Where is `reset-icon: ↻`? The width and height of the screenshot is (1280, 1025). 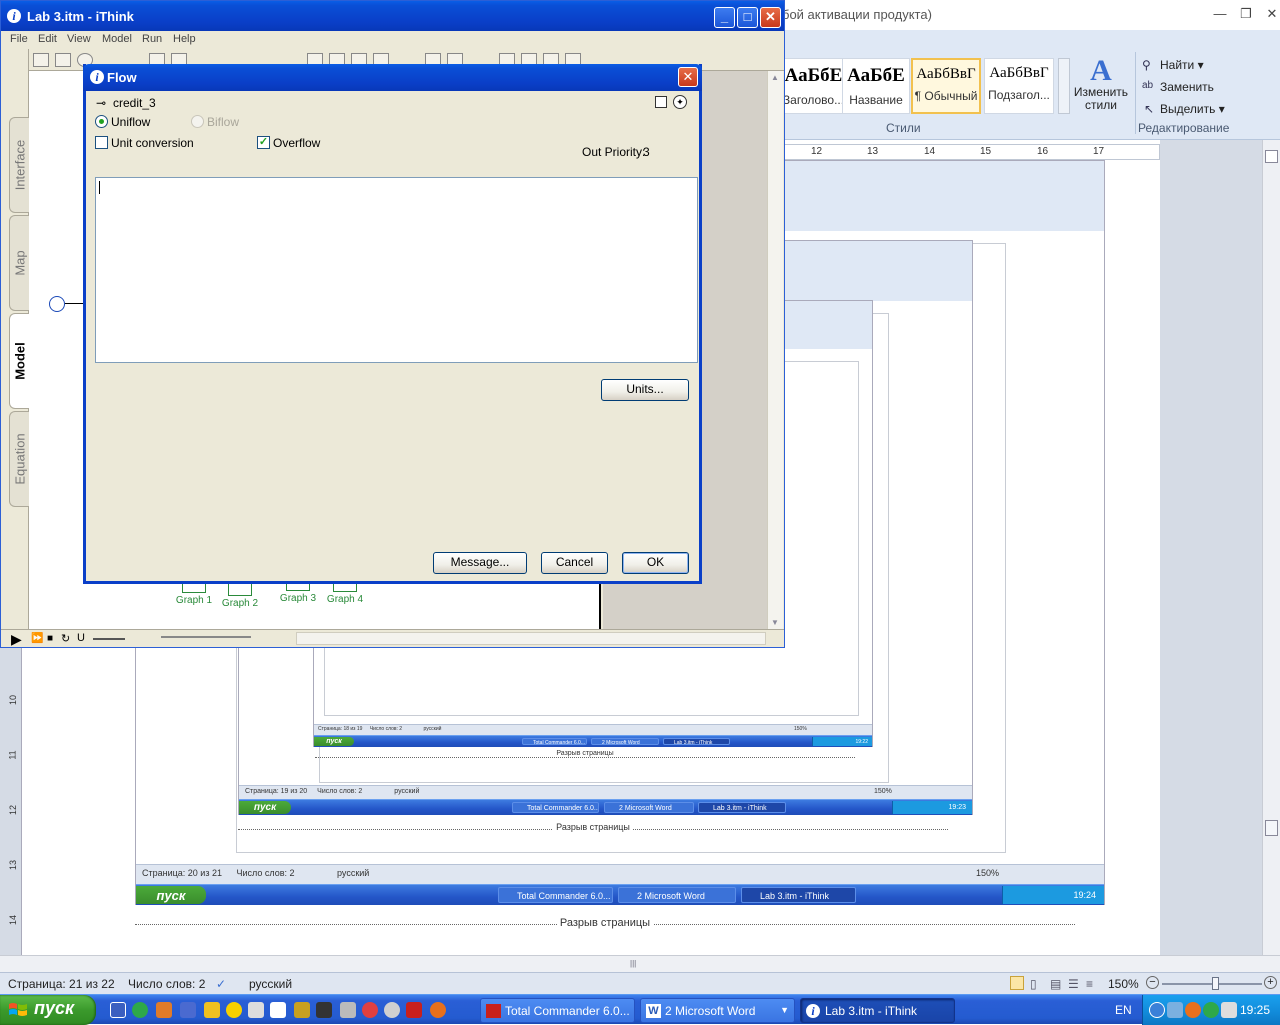
reset-icon: ↻ is located at coordinates (65, 638).